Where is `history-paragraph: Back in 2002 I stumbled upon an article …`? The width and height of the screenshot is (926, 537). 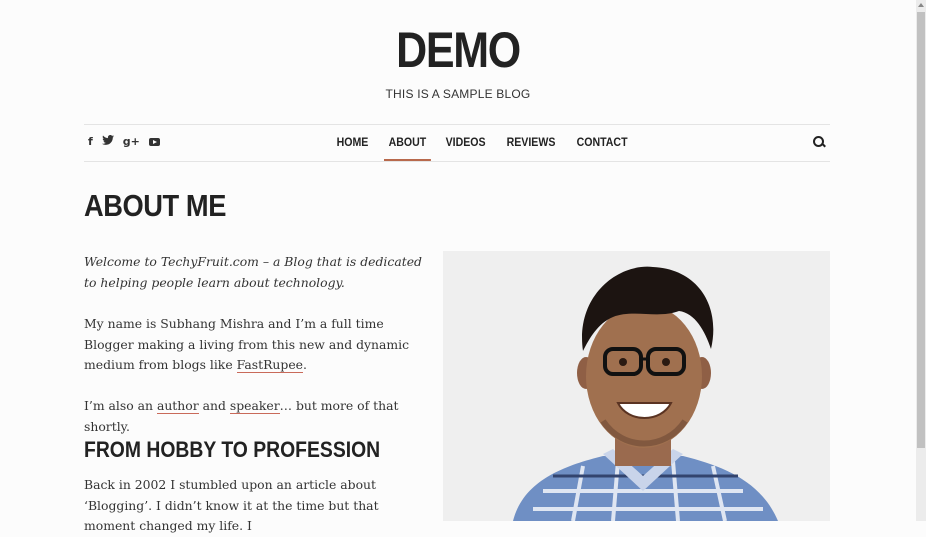
history-paragraph: Back in 2002 I stumbled upon an article … is located at coordinates (231, 505).